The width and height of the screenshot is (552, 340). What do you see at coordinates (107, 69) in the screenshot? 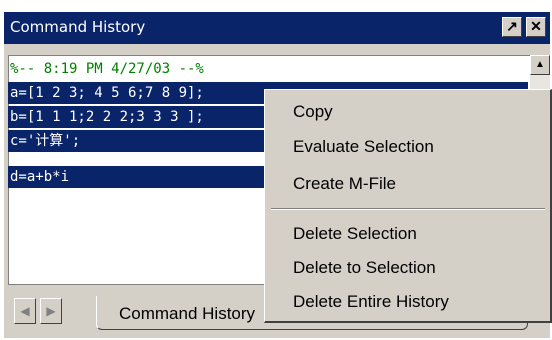
I see `history-session-header: %-- 8:19 PM 4/27/03 --%` at bounding box center [107, 69].